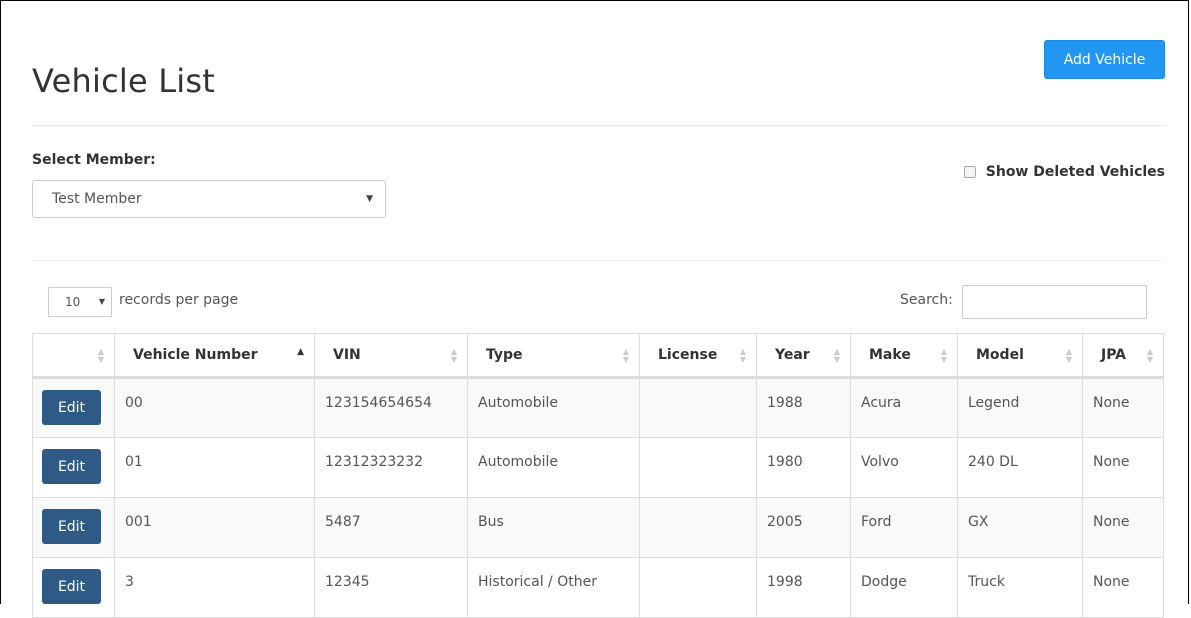 This screenshot has width=1191, height=618. What do you see at coordinates (214, 407) in the screenshot?
I see `cell-vehicle-number: 00` at bounding box center [214, 407].